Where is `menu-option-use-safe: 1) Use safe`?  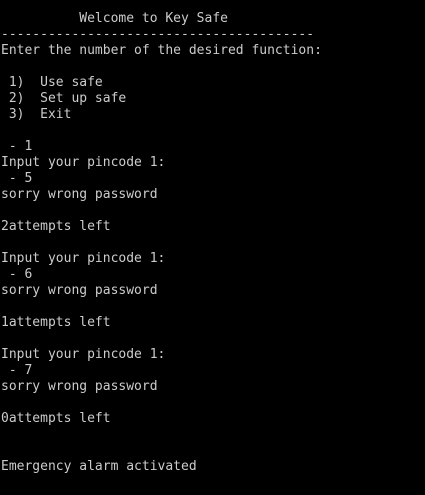 menu-option-use-safe: 1) Use safe is located at coordinates (52, 82).